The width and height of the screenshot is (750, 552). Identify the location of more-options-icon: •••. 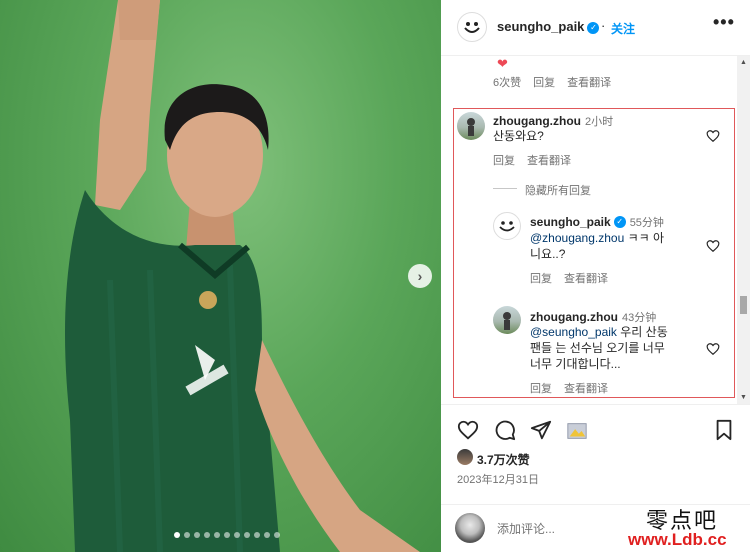
(724, 22).